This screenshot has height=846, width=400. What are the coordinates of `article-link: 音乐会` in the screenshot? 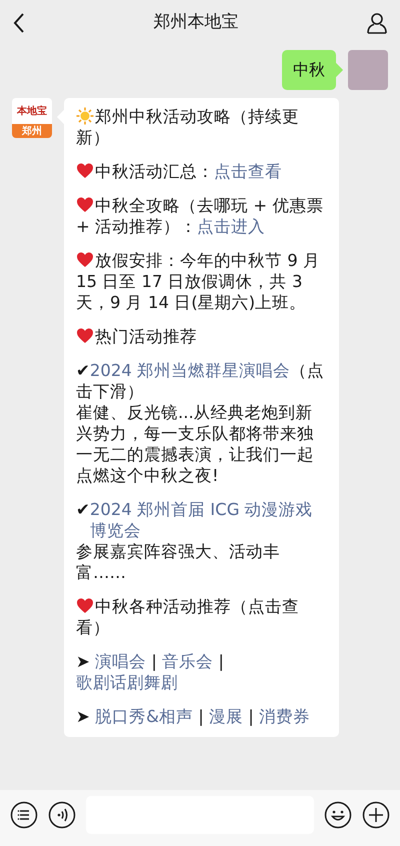 It's located at (188, 661).